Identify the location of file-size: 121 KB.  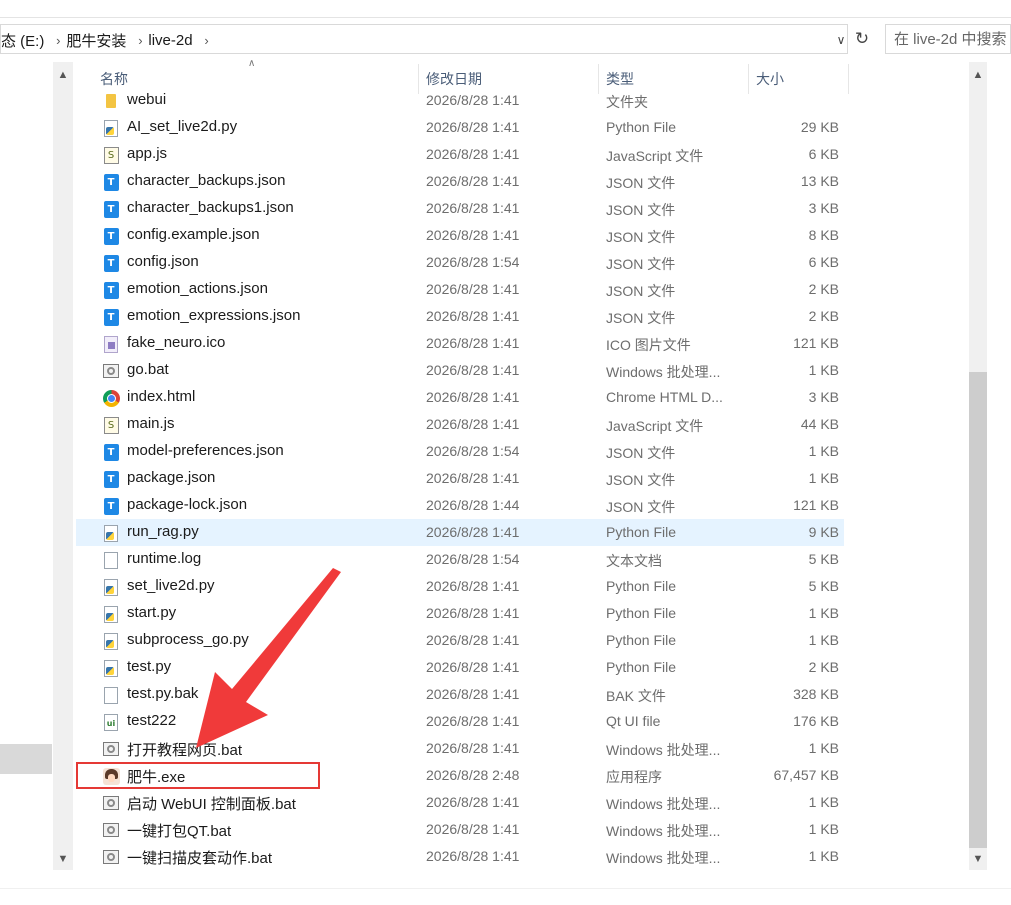
(816, 505).